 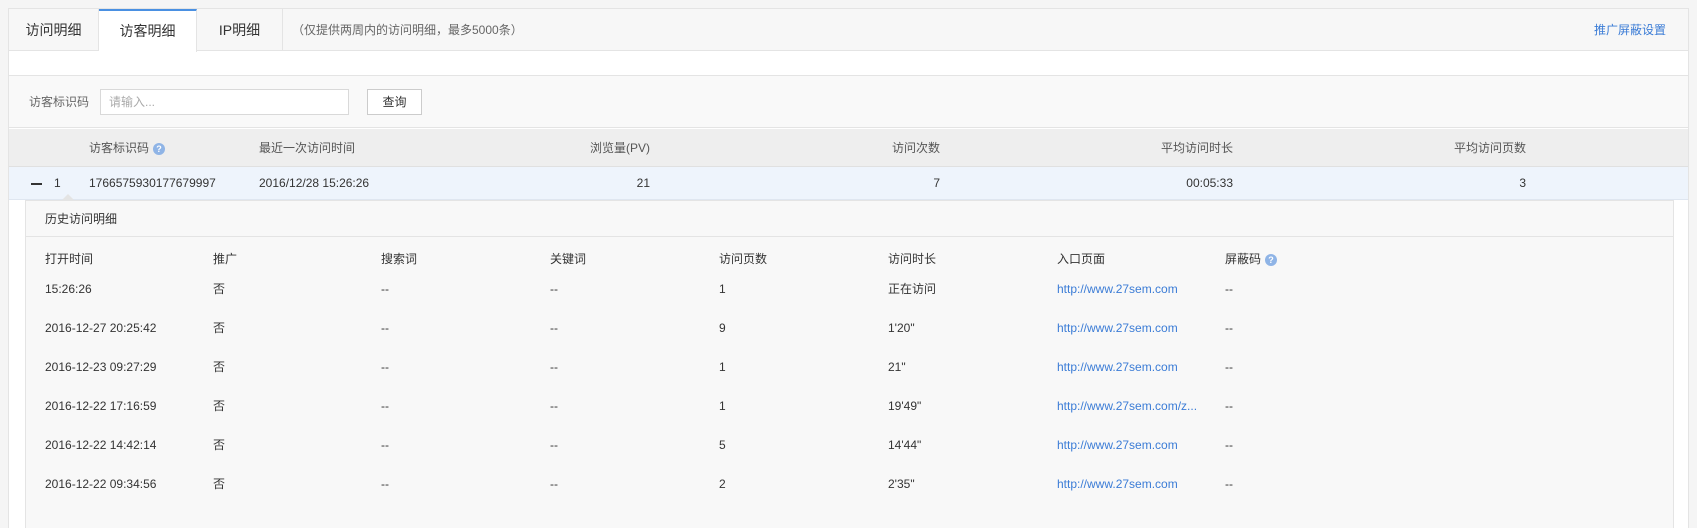 What do you see at coordinates (59, 102) in the screenshot?
I see `search-label: 访客标识码` at bounding box center [59, 102].